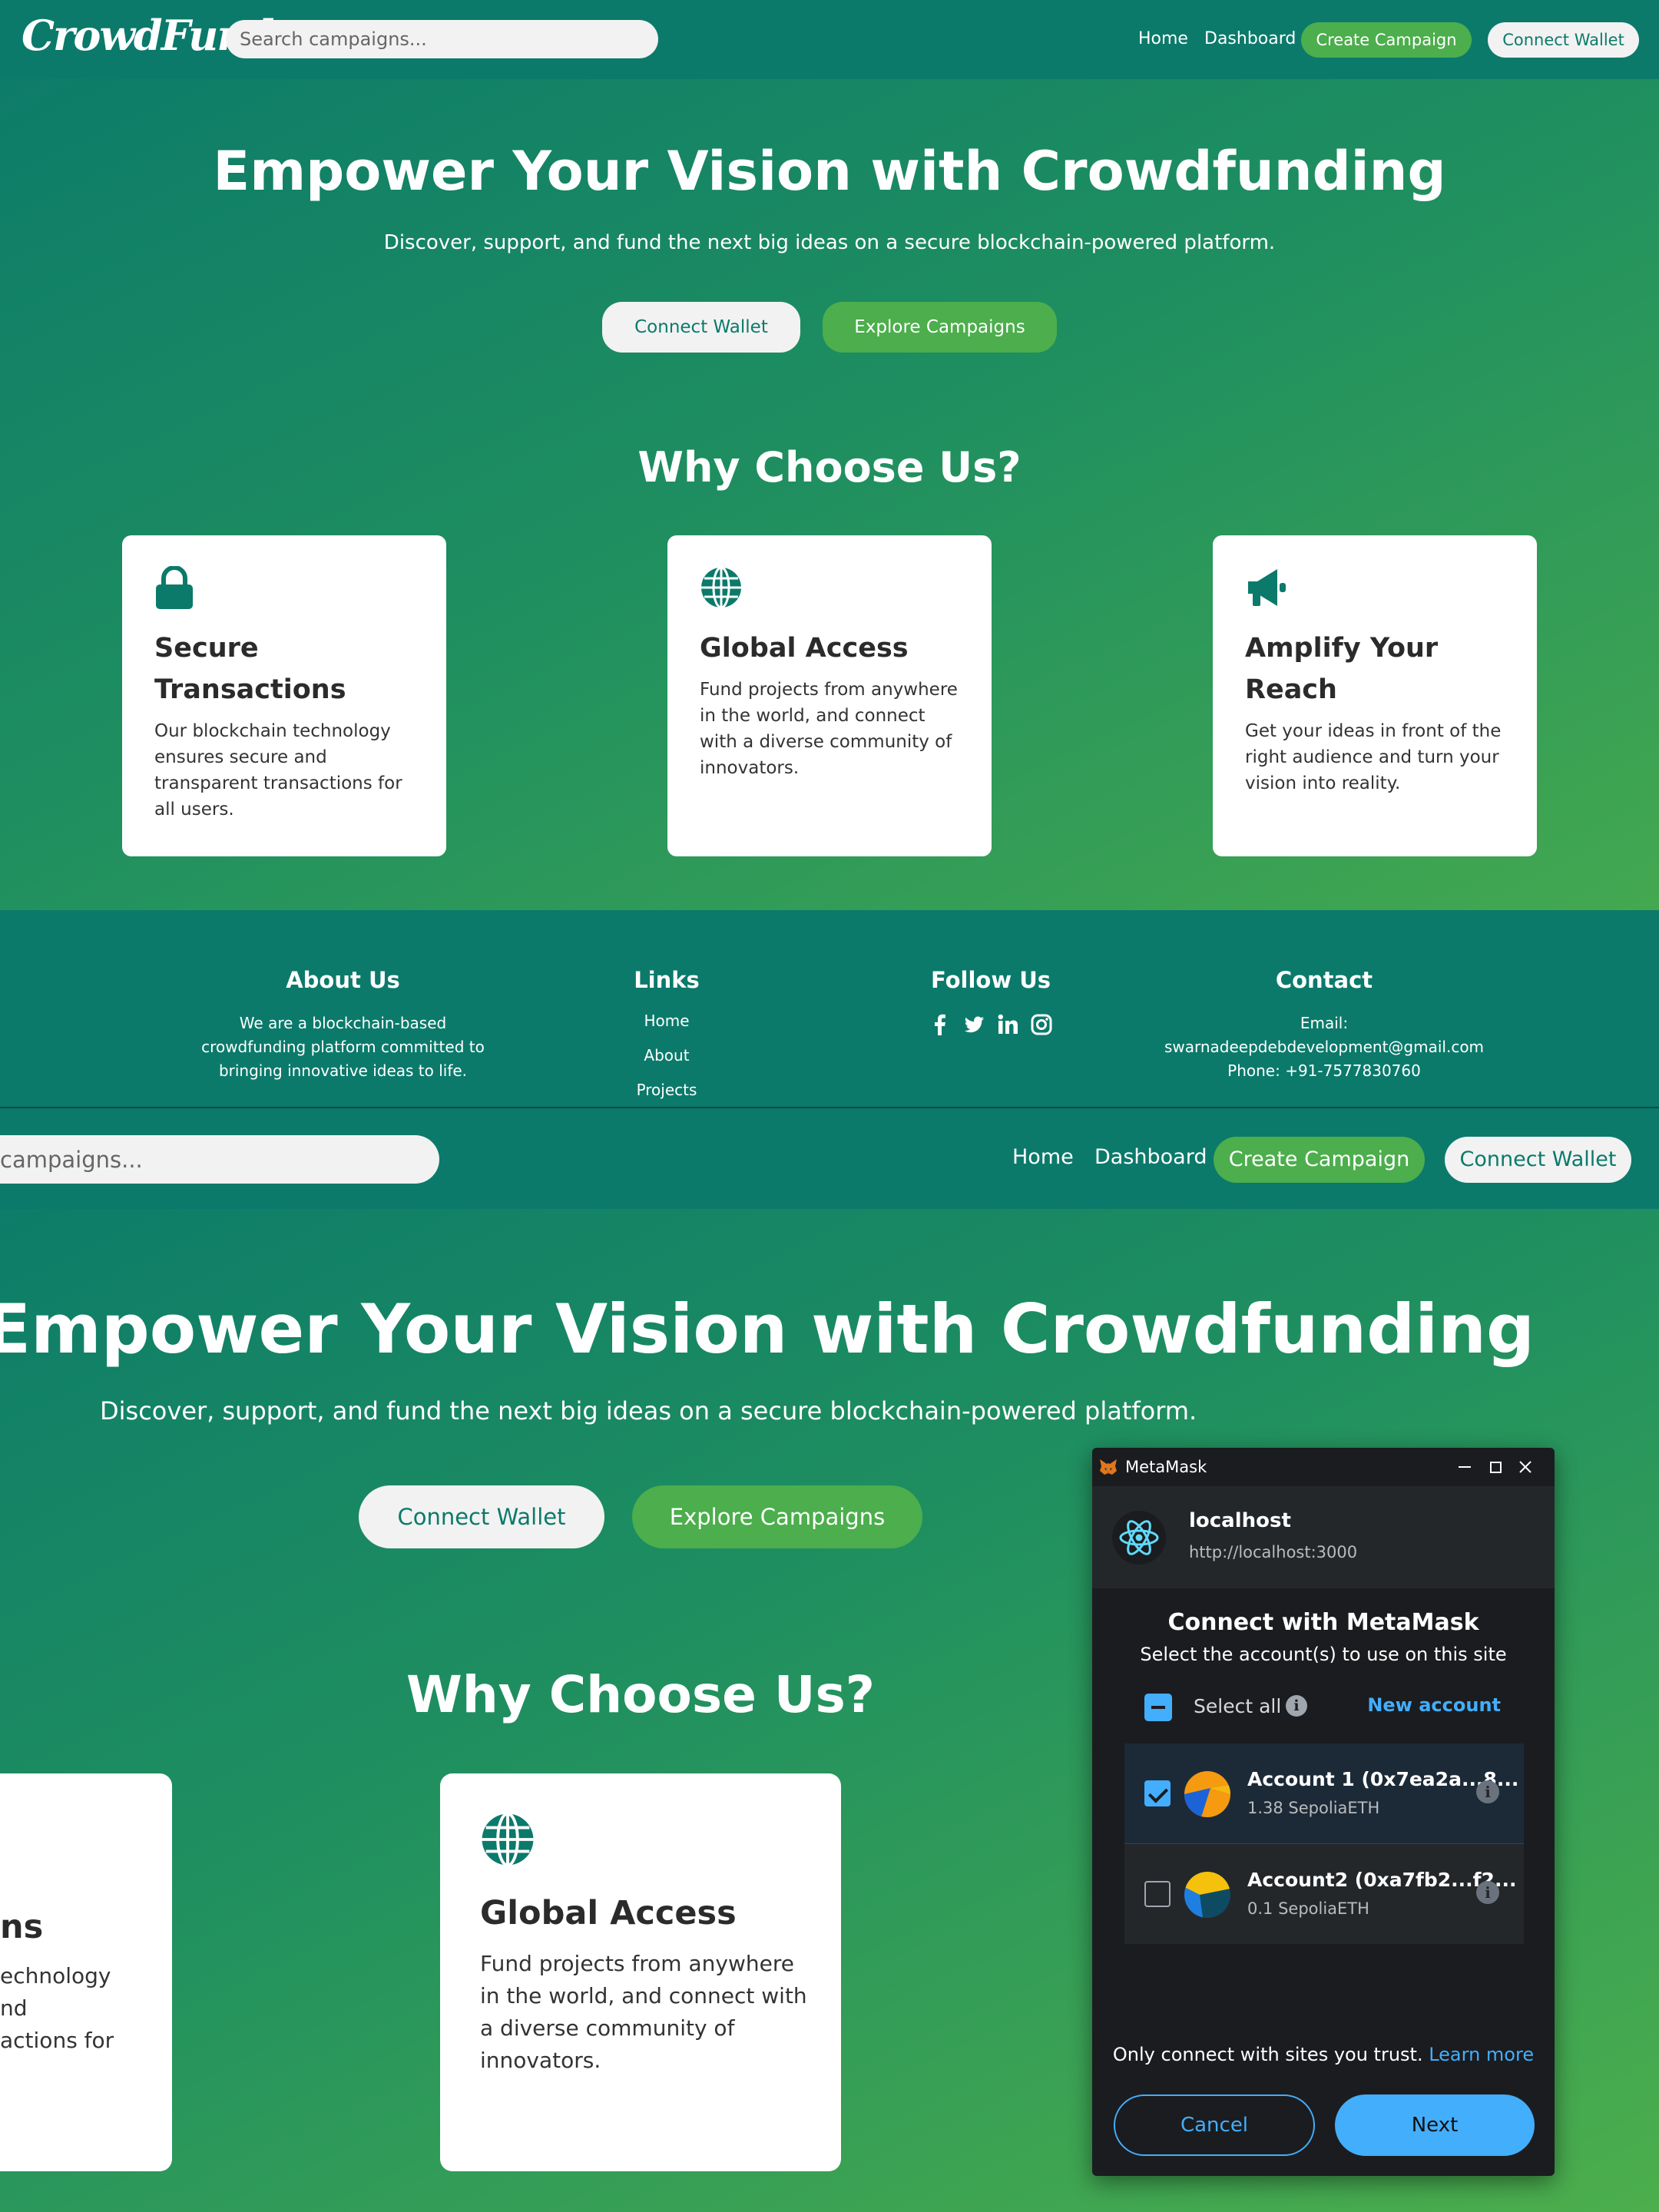  What do you see at coordinates (1323, 1623) in the screenshot?
I see `metamask-heading: Connect with MetaMask` at bounding box center [1323, 1623].